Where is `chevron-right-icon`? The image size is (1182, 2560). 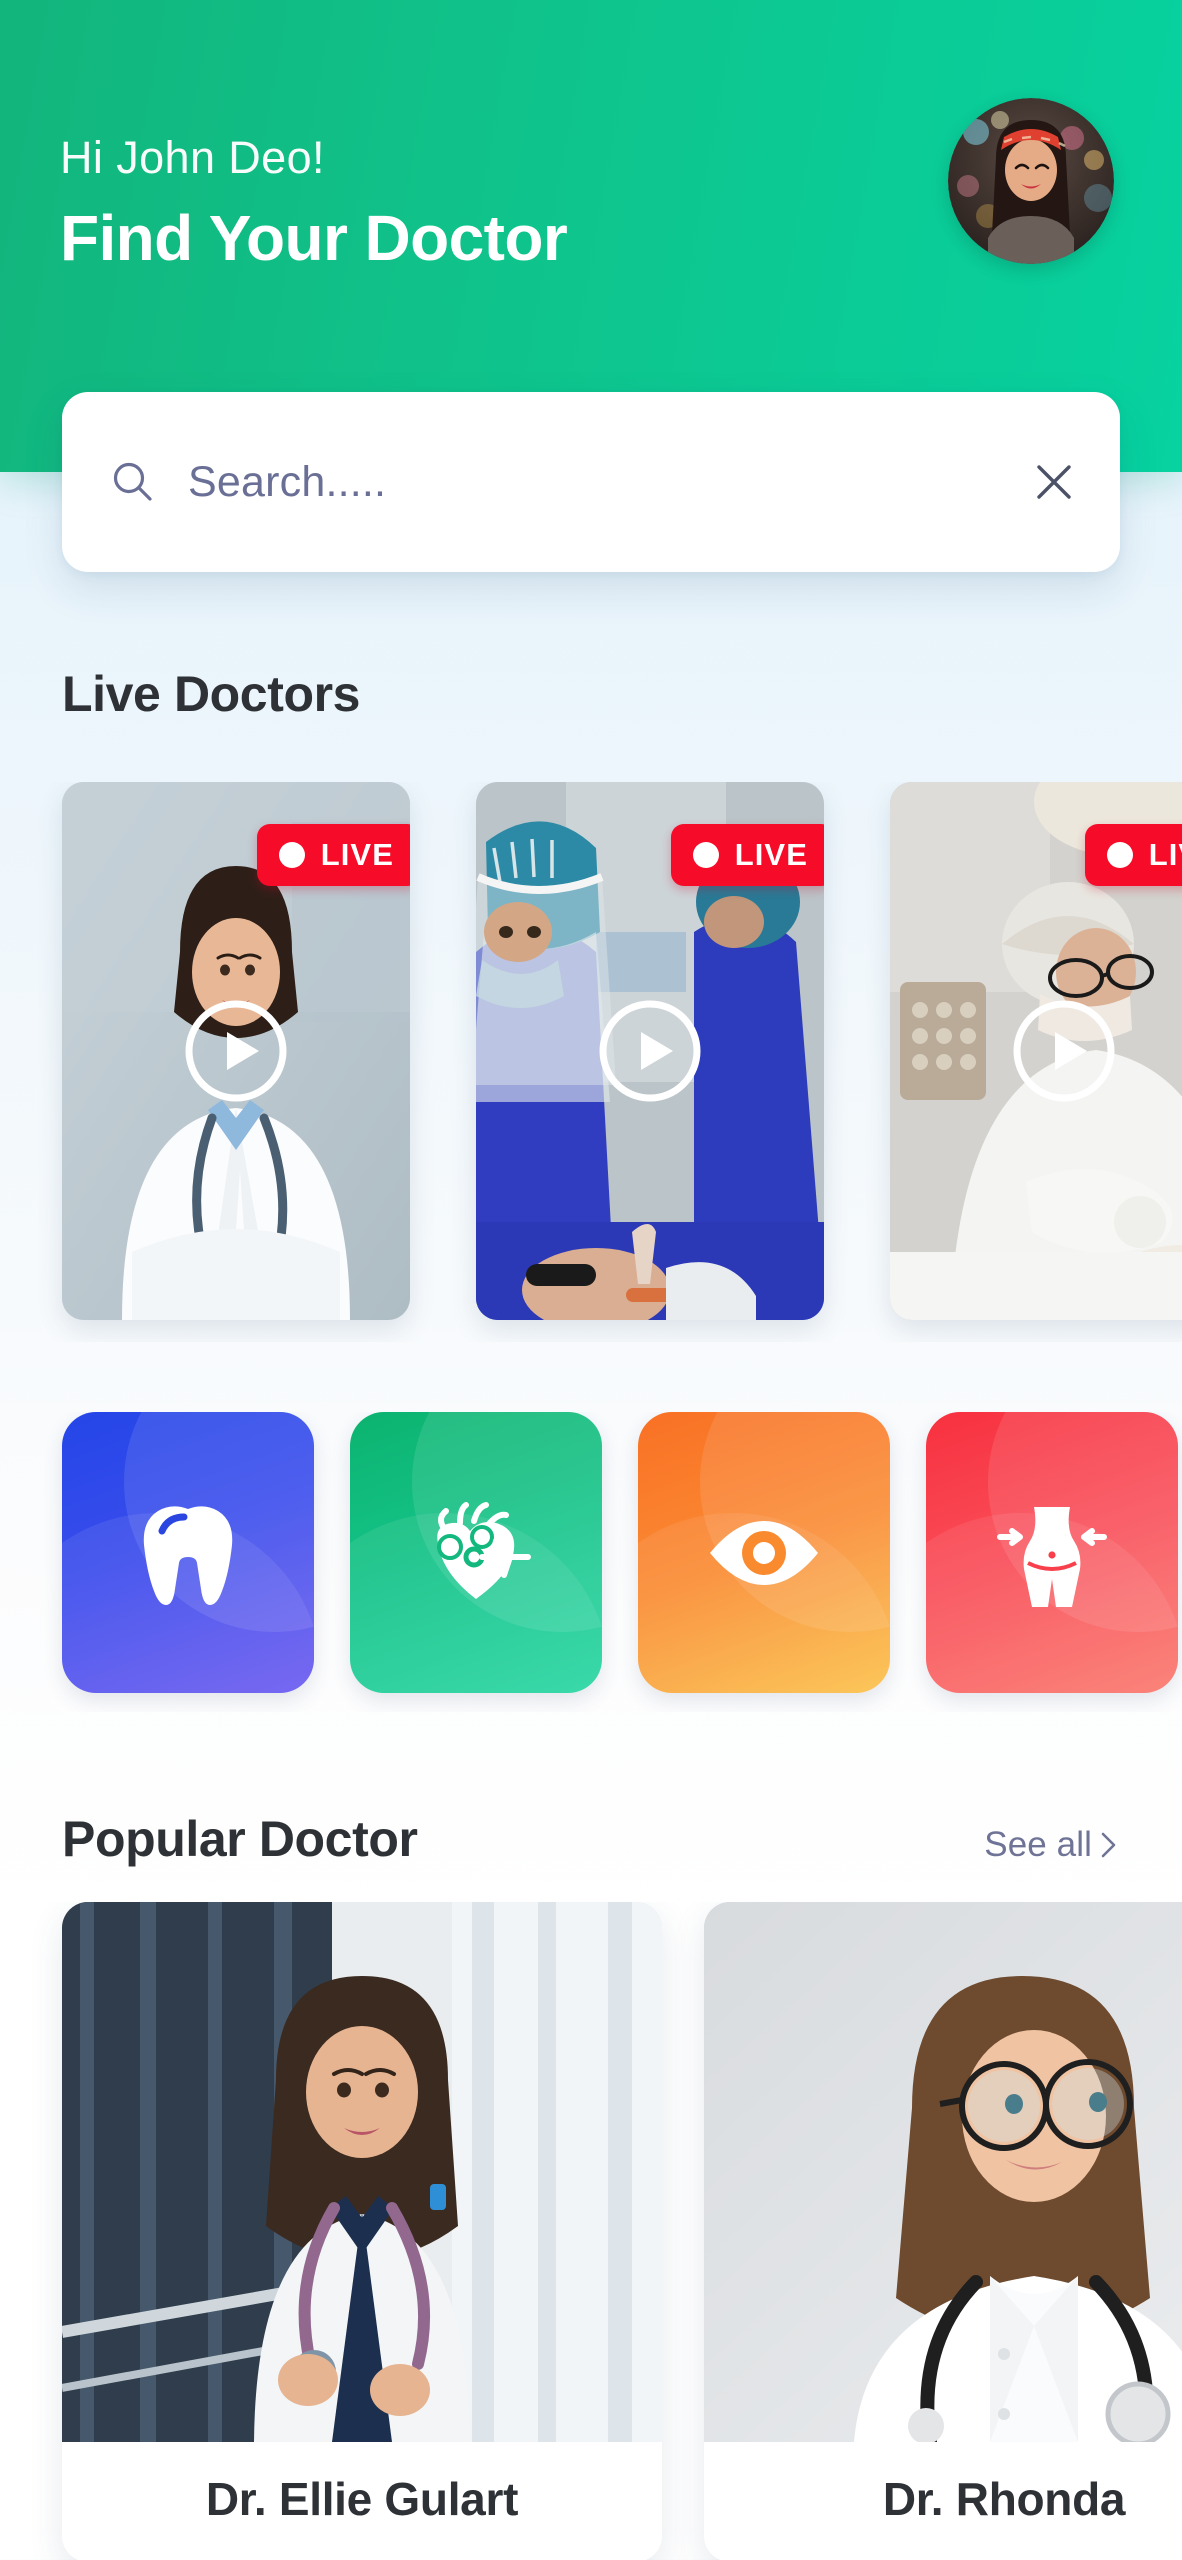
chevron-right-icon is located at coordinates (1108, 1845).